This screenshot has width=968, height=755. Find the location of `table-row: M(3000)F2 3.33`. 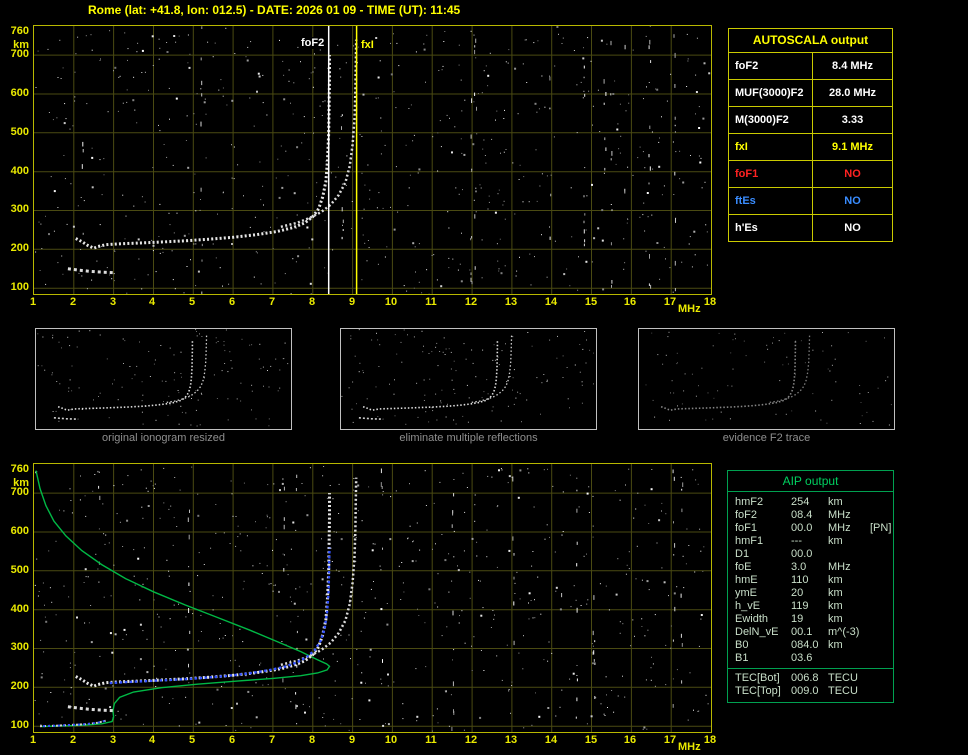

table-row: M(3000)F2 3.33 is located at coordinates (810, 120).